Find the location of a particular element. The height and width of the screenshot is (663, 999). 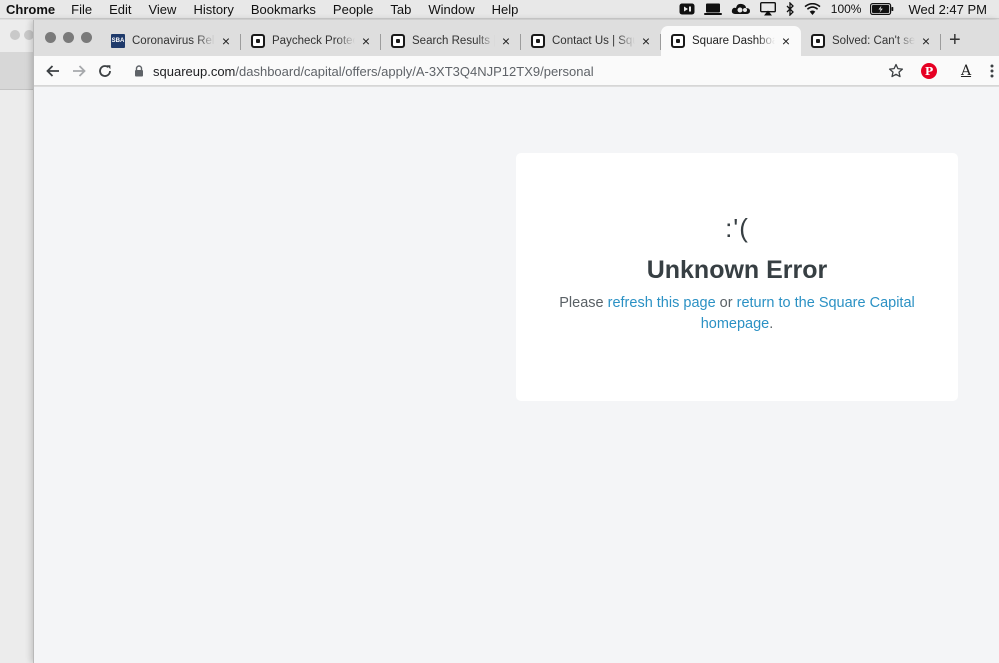

error-middle: or is located at coordinates (726, 303).